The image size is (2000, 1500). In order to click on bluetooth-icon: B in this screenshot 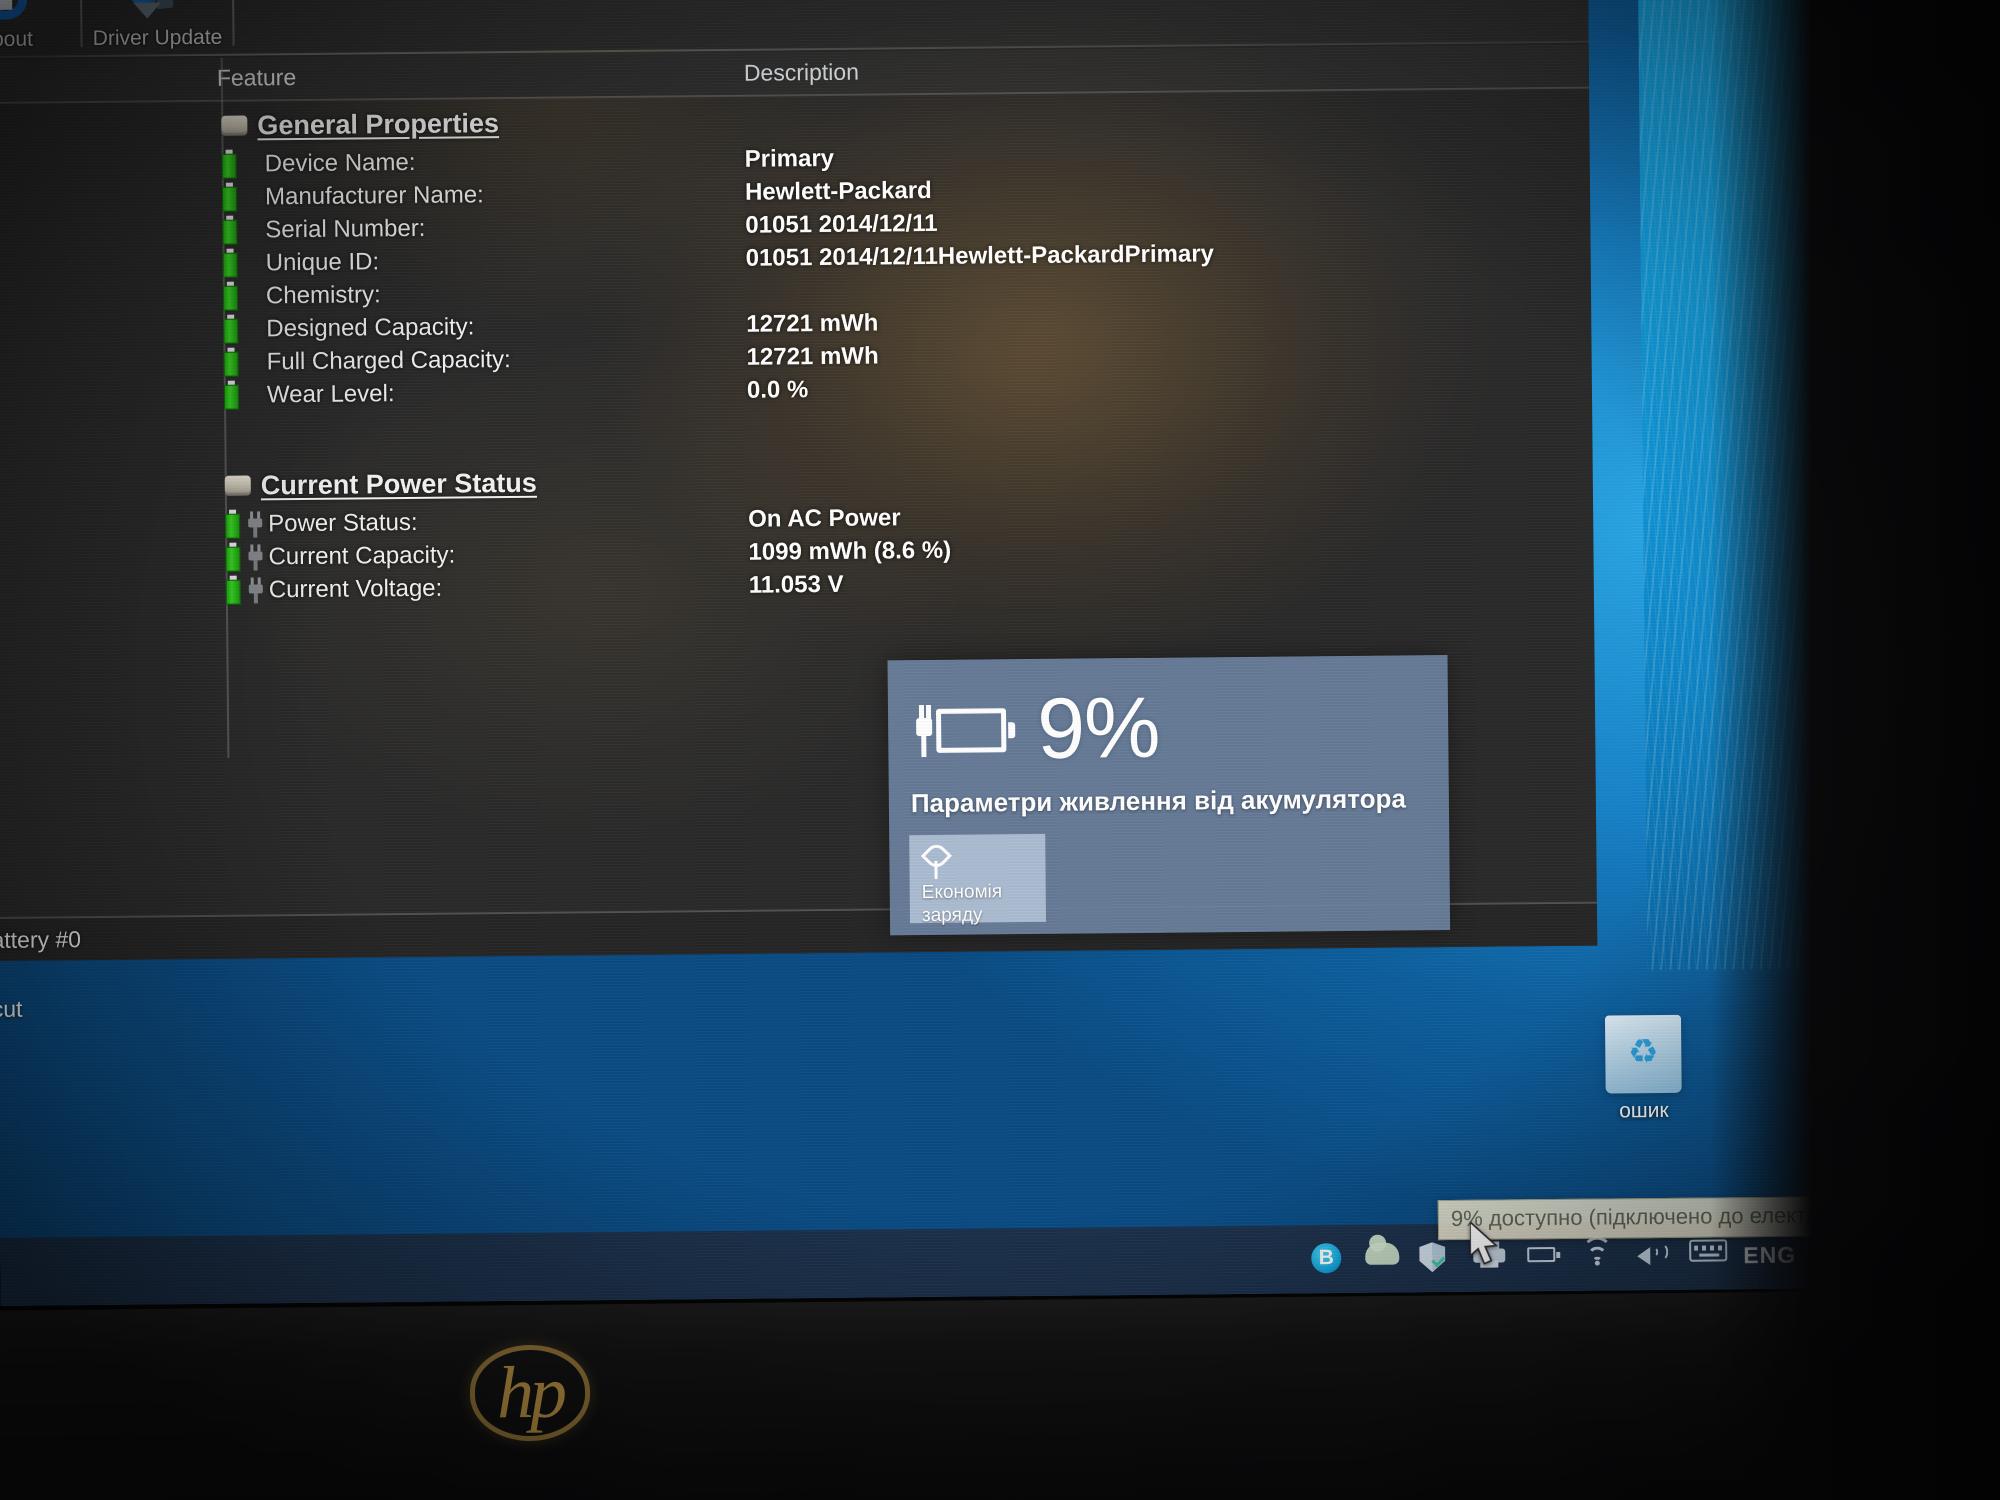, I will do `click(1327, 1259)`.